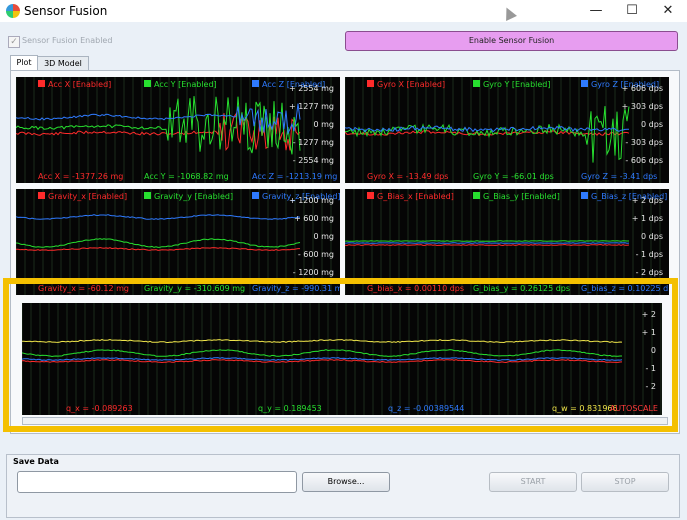  What do you see at coordinates (653, 350) in the screenshot?
I see `quat-tick-label: 0` at bounding box center [653, 350].